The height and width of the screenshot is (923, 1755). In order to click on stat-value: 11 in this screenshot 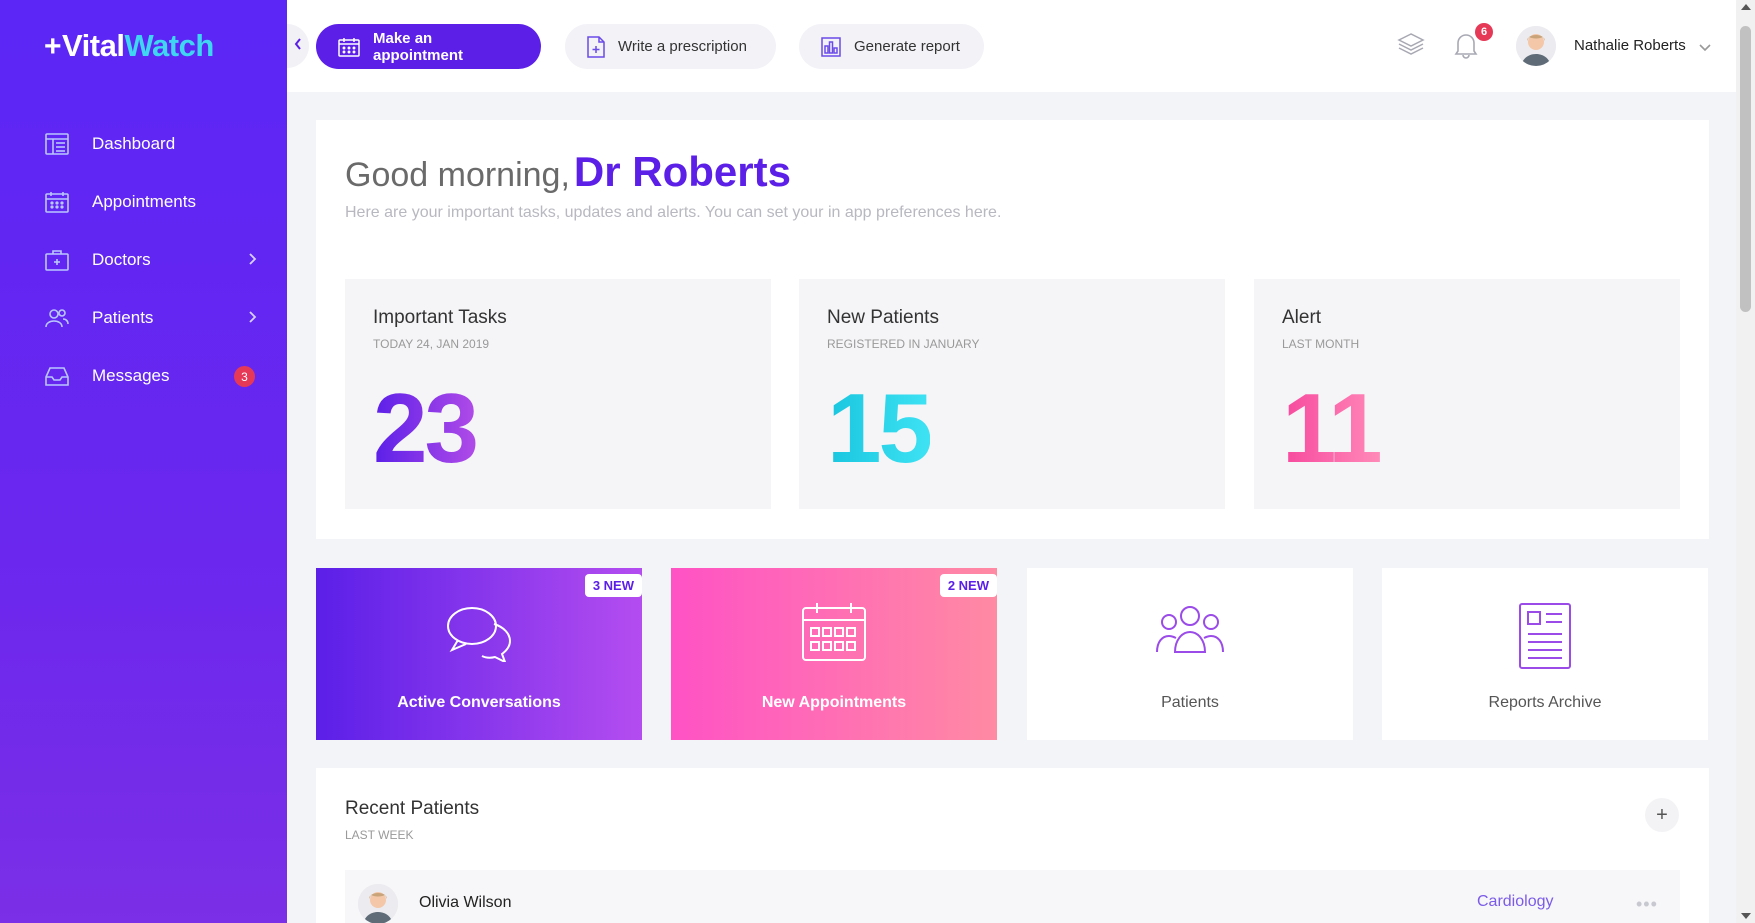, I will do `click(1332, 428)`.